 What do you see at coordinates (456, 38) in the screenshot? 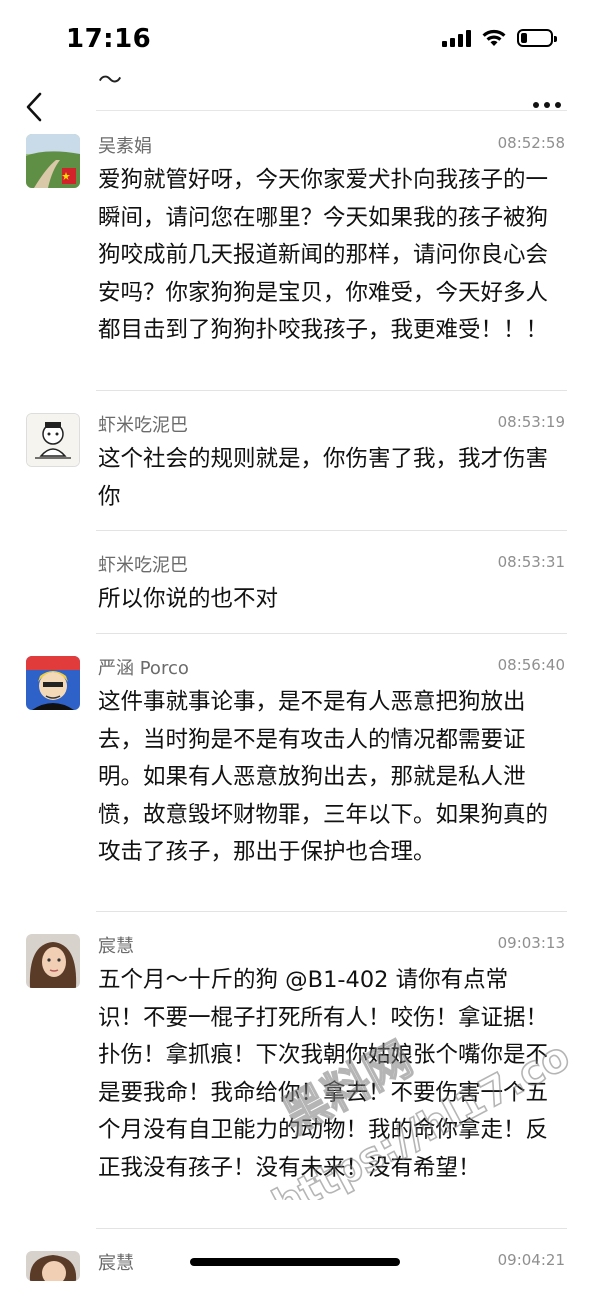
I see `cellular-signal-icon` at bounding box center [456, 38].